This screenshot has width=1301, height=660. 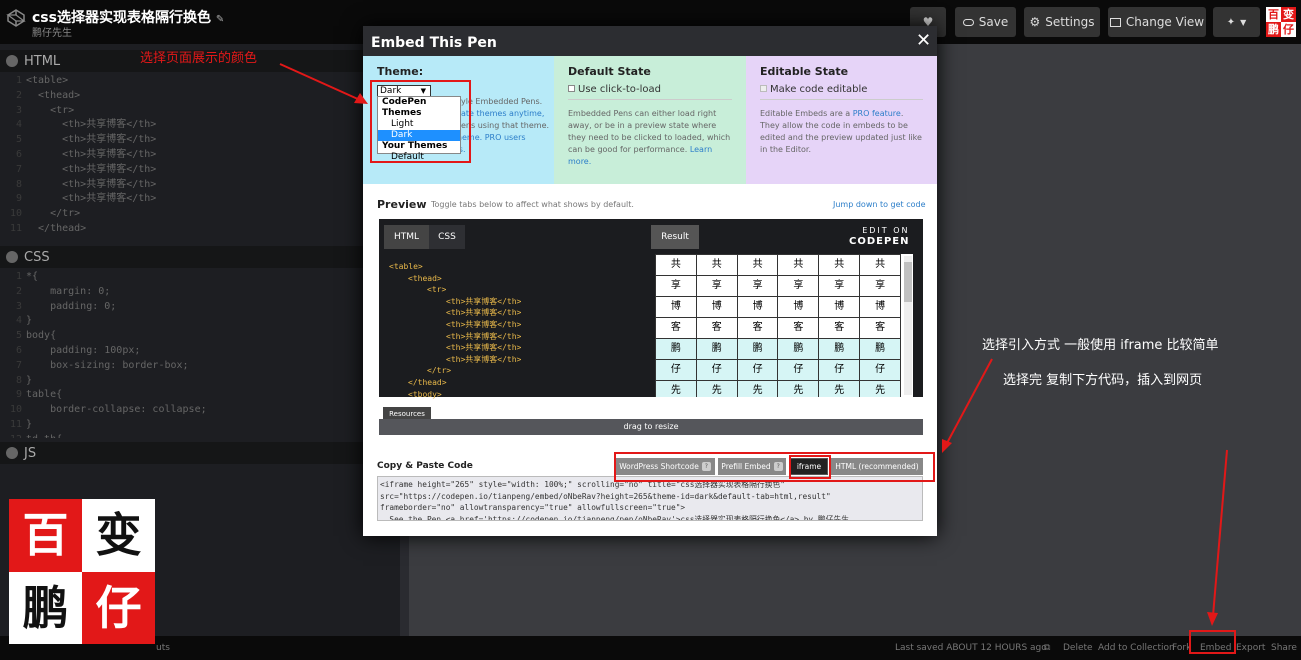 I want to click on code-text: padding: 0;, so click(x=71, y=306).